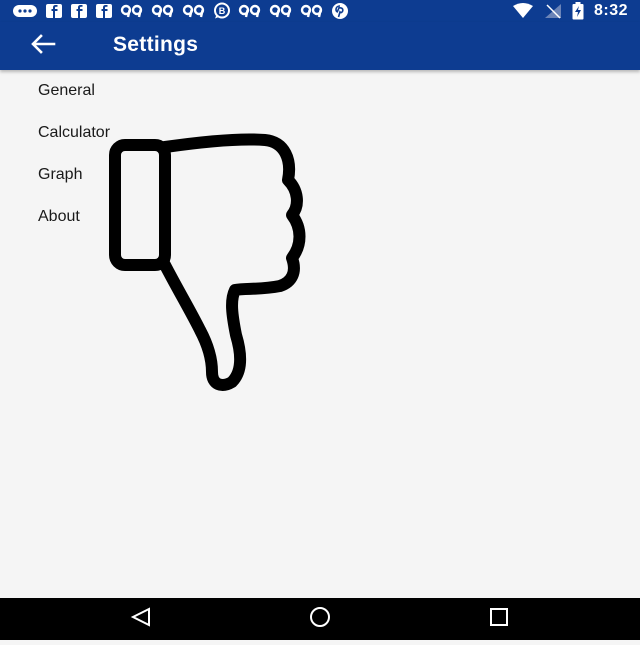  What do you see at coordinates (66, 90) in the screenshot?
I see `settings-item-label: General` at bounding box center [66, 90].